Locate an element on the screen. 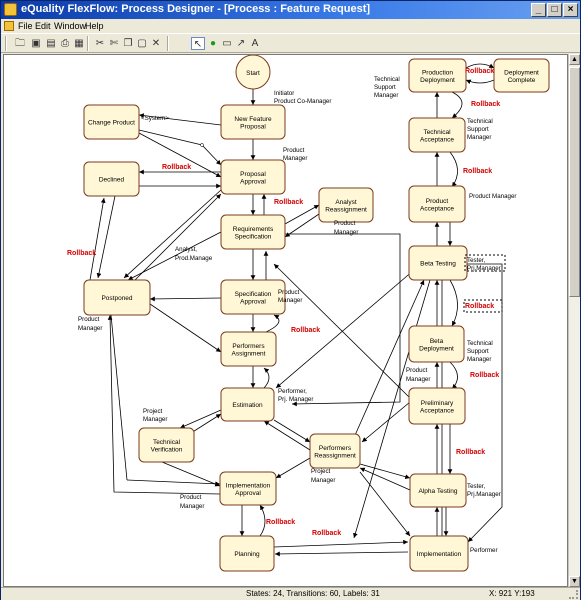 This screenshot has height=600, width=581. arrow-icon: ↗ is located at coordinates (241, 43).